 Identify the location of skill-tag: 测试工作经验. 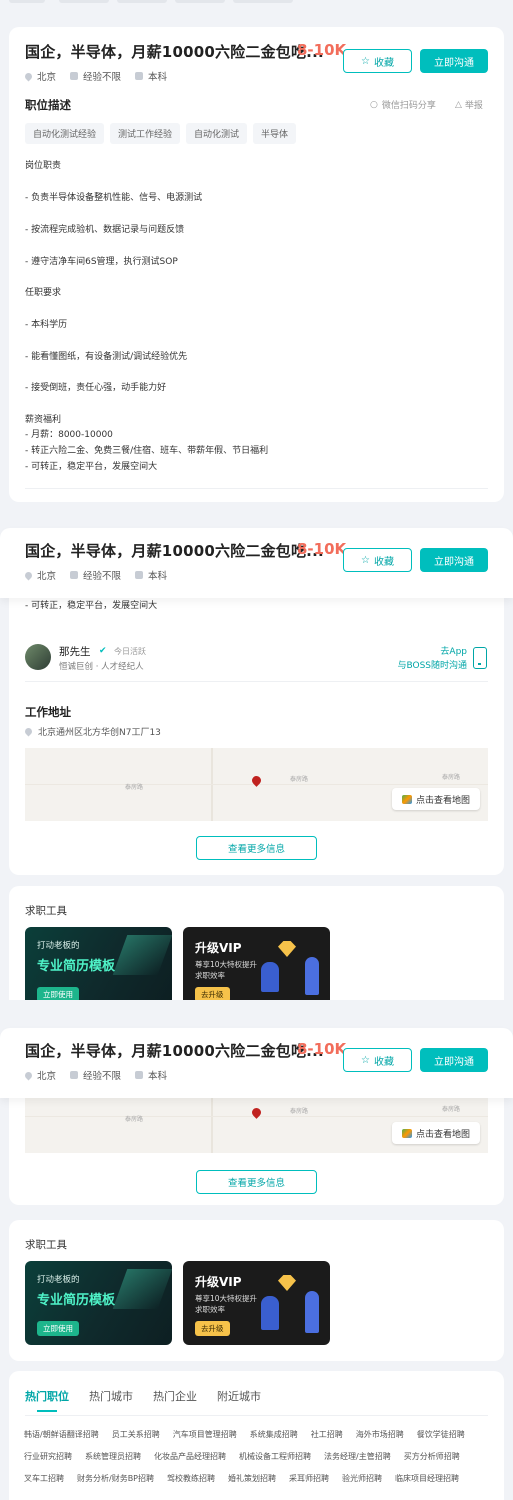
(145, 133).